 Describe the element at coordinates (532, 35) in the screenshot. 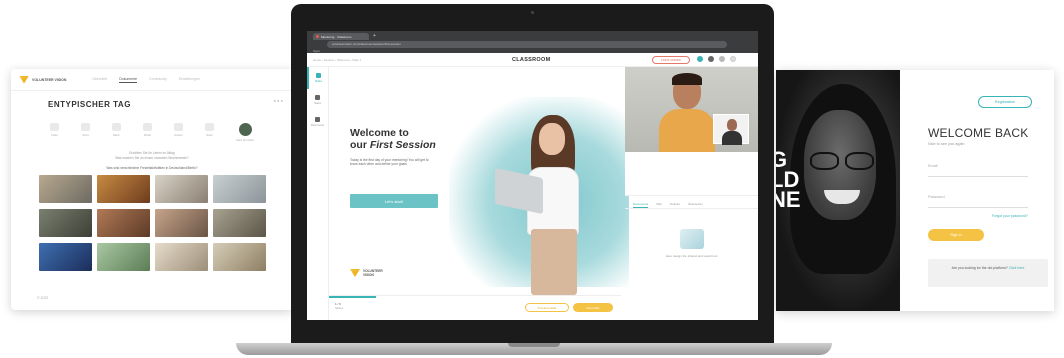

I see `browser-tab-strip: Mentoring · Classroom +` at that location.